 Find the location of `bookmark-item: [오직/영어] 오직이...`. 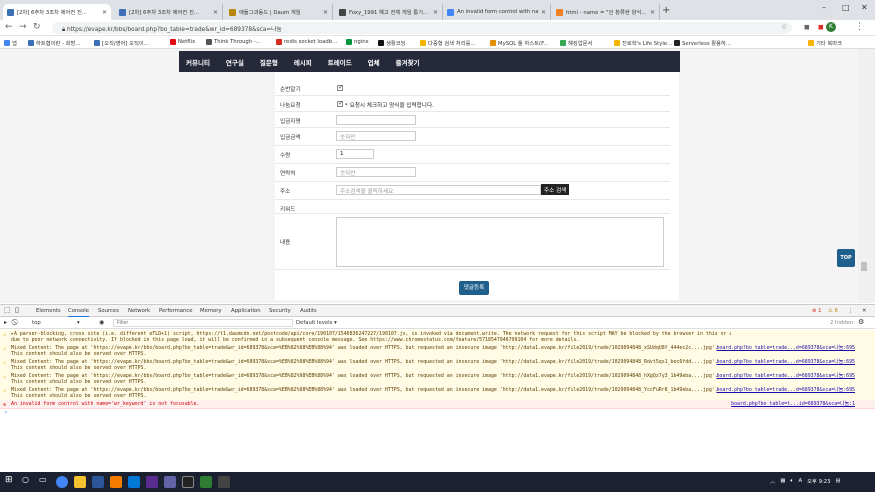

bookmark-item: [오직/영어] 오직이... is located at coordinates (121, 43).